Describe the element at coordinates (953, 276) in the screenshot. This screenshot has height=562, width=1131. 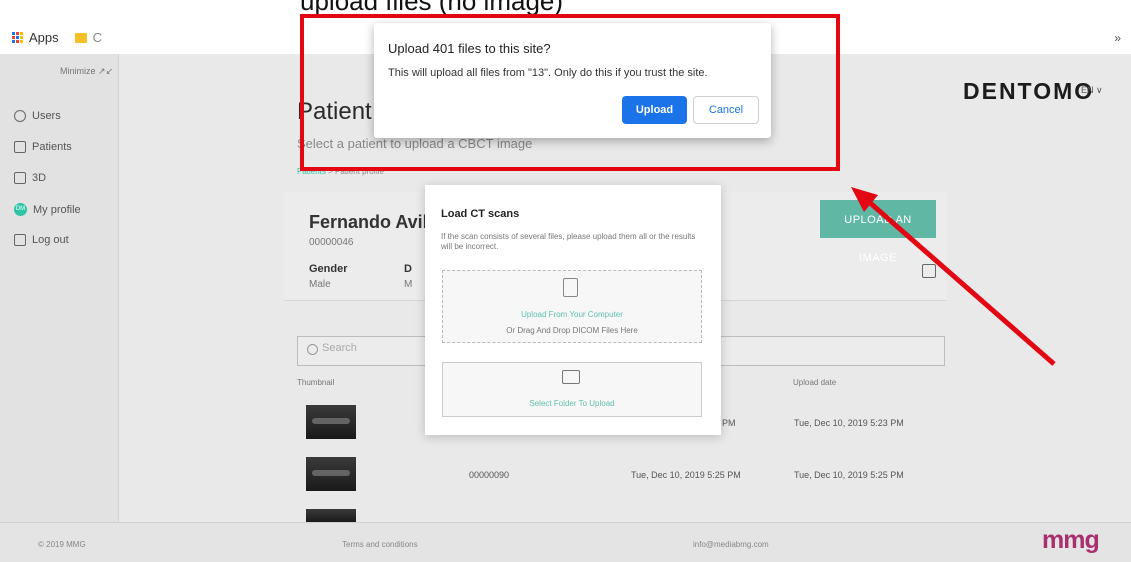
I see `annotation-arrow` at that location.